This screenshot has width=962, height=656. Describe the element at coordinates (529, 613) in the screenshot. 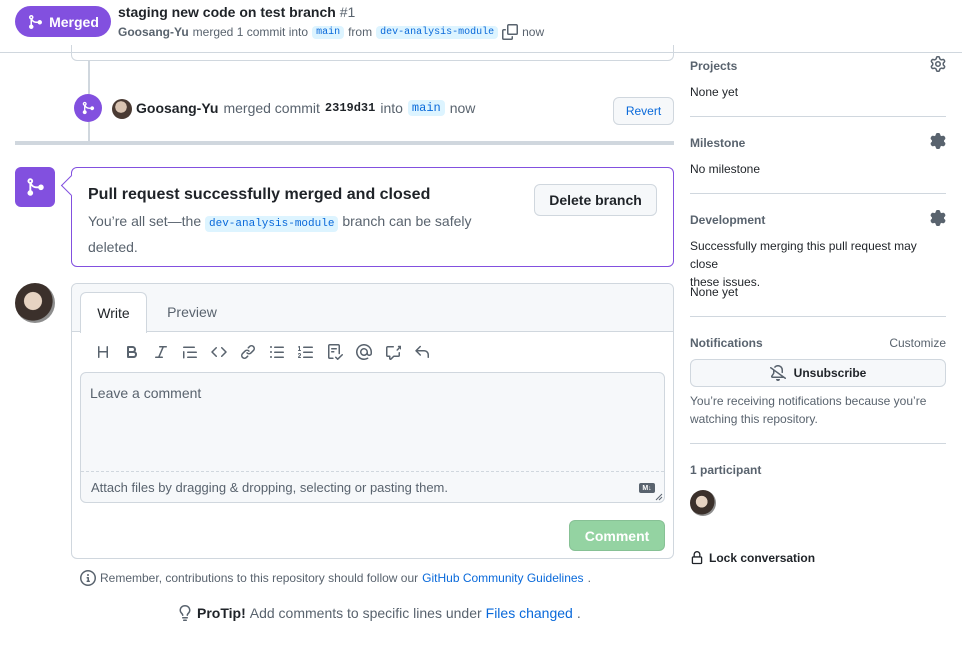

I see `files-changed-link: Files changed` at that location.